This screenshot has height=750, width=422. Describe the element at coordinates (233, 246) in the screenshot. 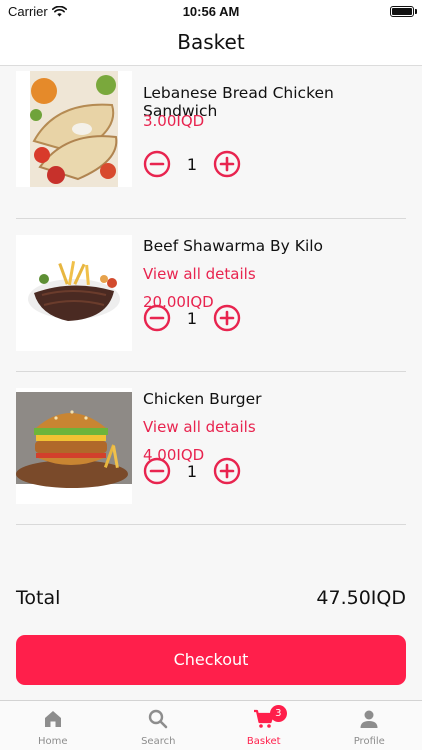

I see `item-name: Beef Shawarma By Kilo` at that location.